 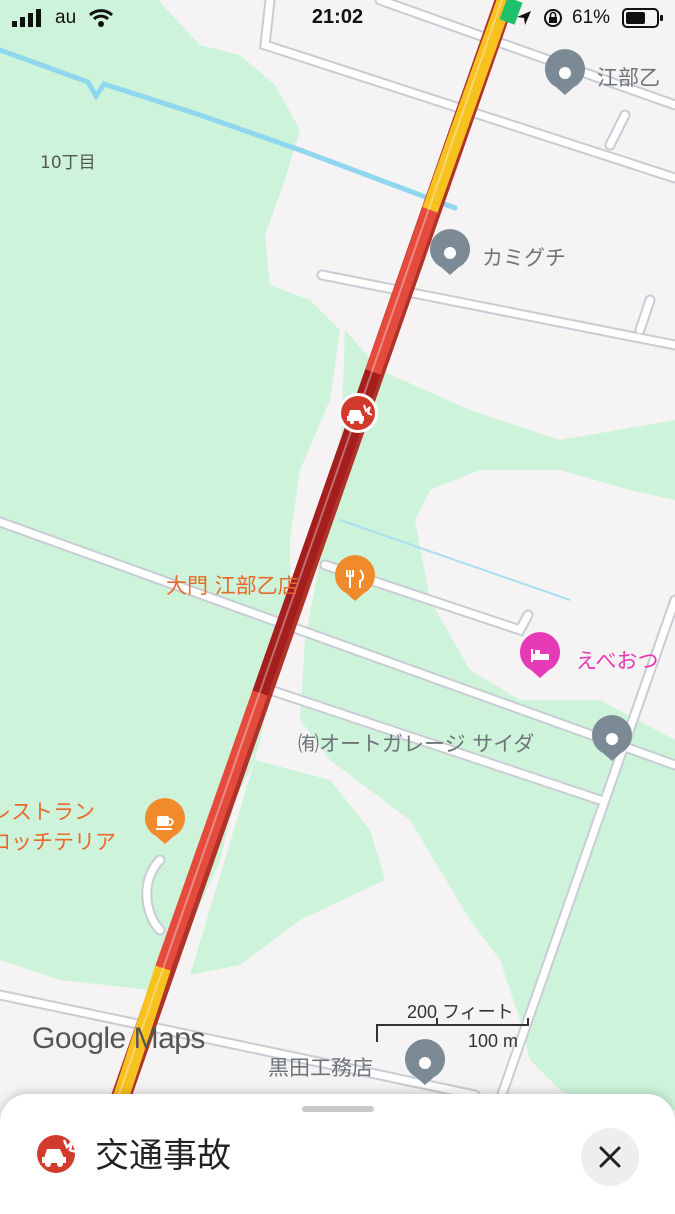 What do you see at coordinates (232, 585) in the screenshot?
I see `place-label: 大門 江部乙店` at bounding box center [232, 585].